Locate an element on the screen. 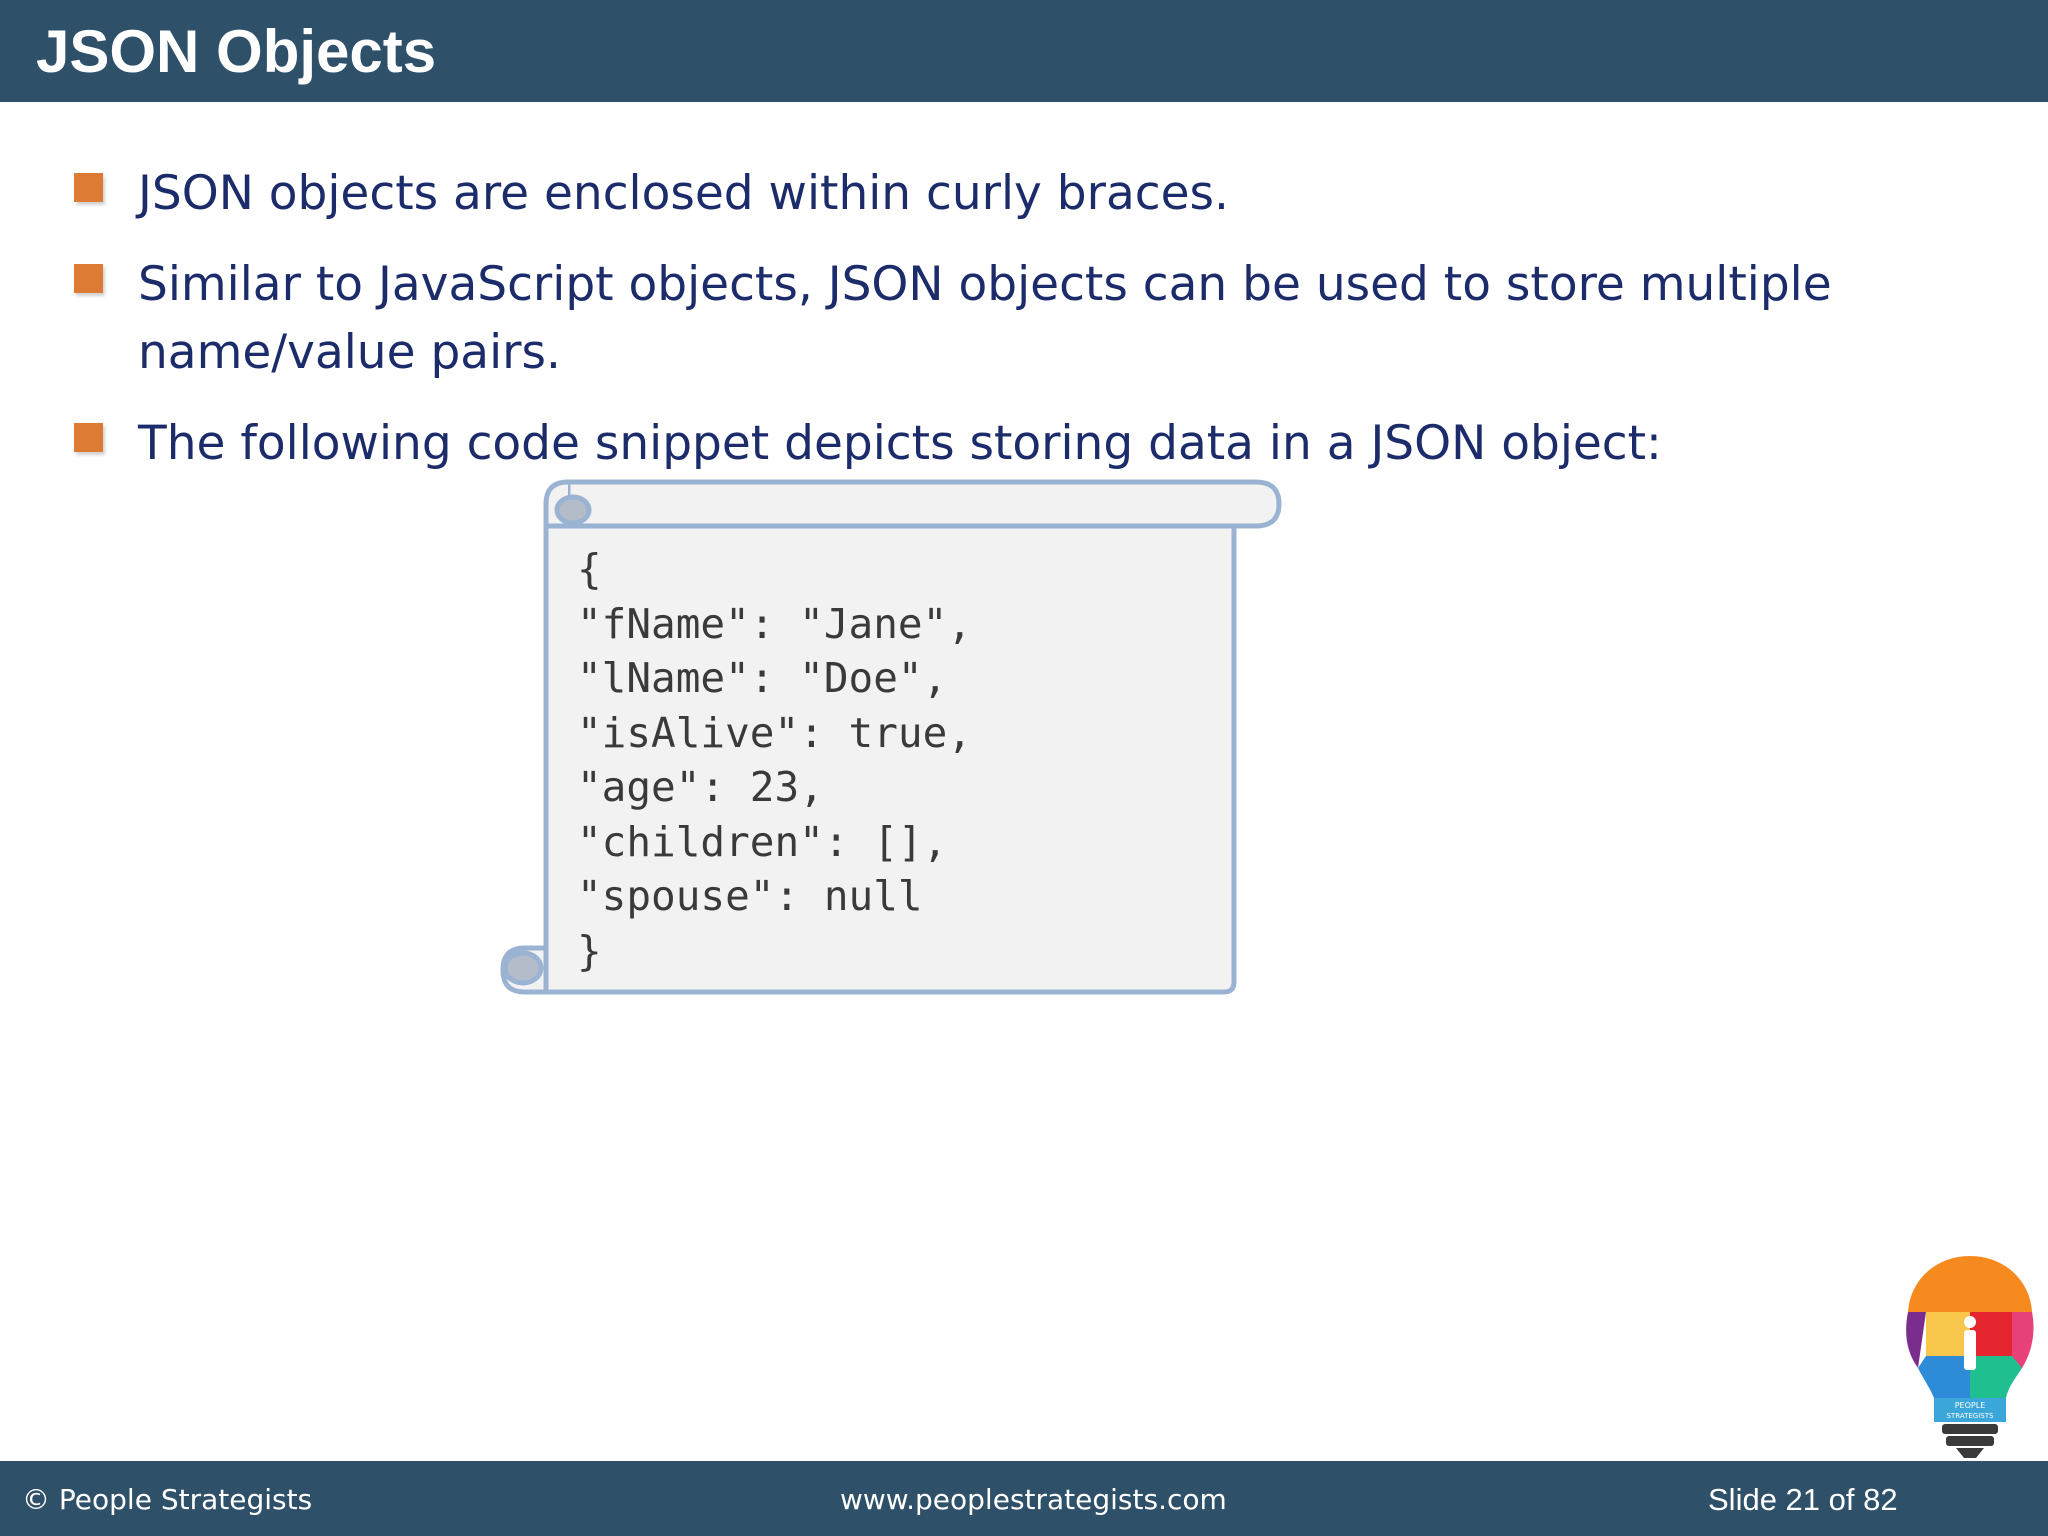  lightbulb-puzzle-logo-icon: PEOPLE STRATEGISTS is located at coordinates (1970, 1357).